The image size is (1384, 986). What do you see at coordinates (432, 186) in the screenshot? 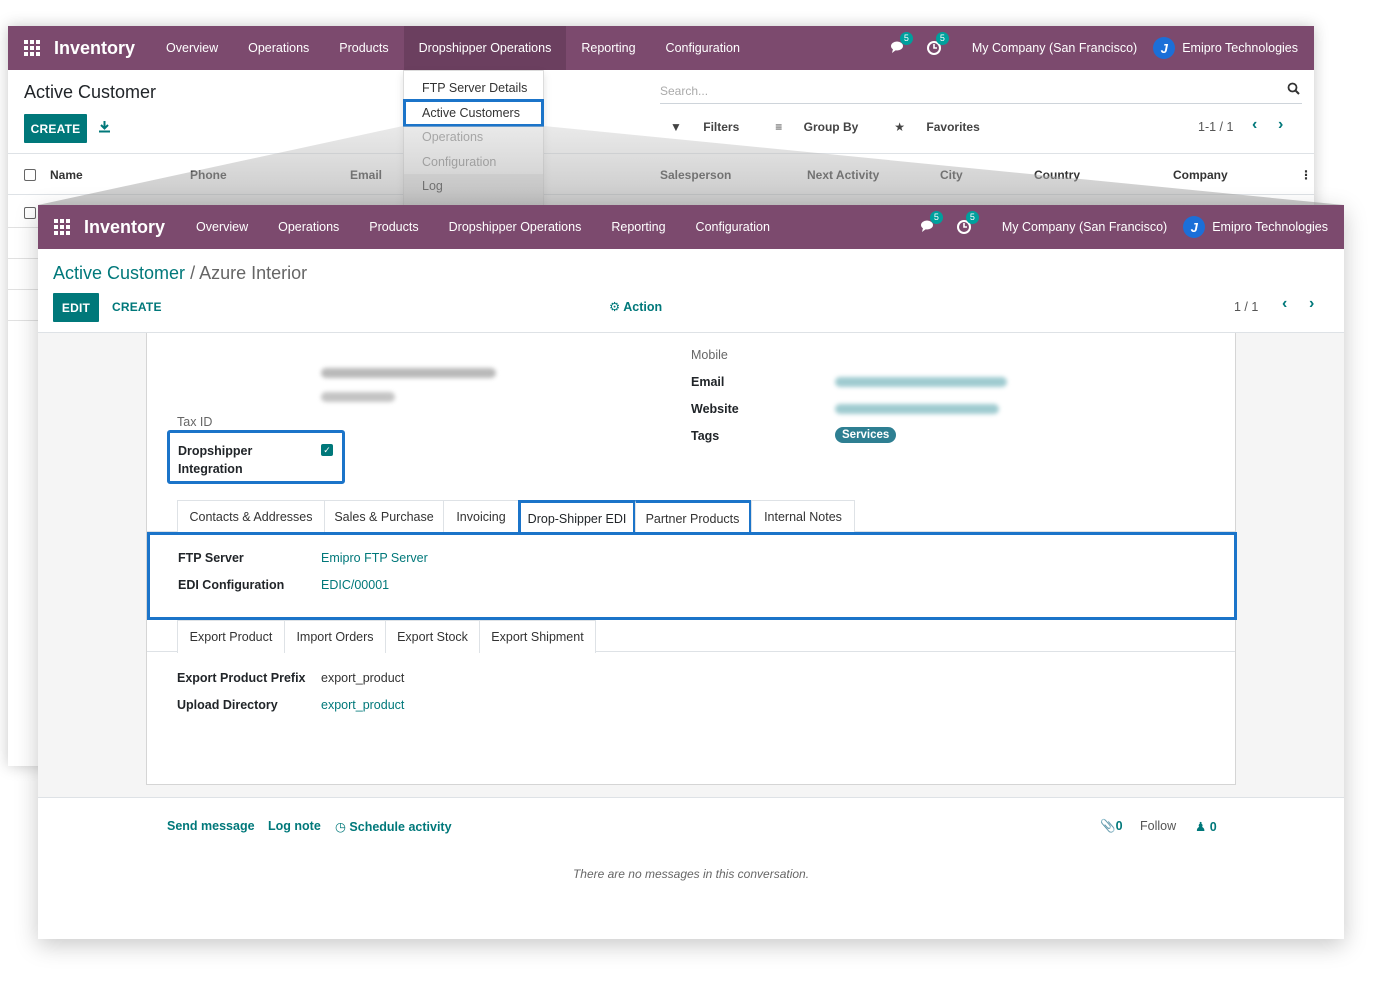
I see `dropdown-item-log: Log` at bounding box center [432, 186].